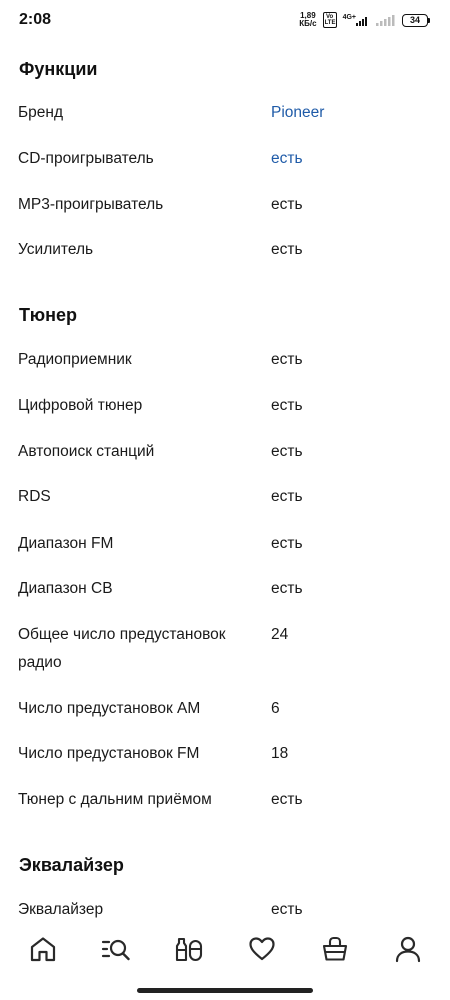 The image size is (450, 1000). What do you see at coordinates (109, 753) in the screenshot?
I see `spec-label: Число предустановок FM` at bounding box center [109, 753].